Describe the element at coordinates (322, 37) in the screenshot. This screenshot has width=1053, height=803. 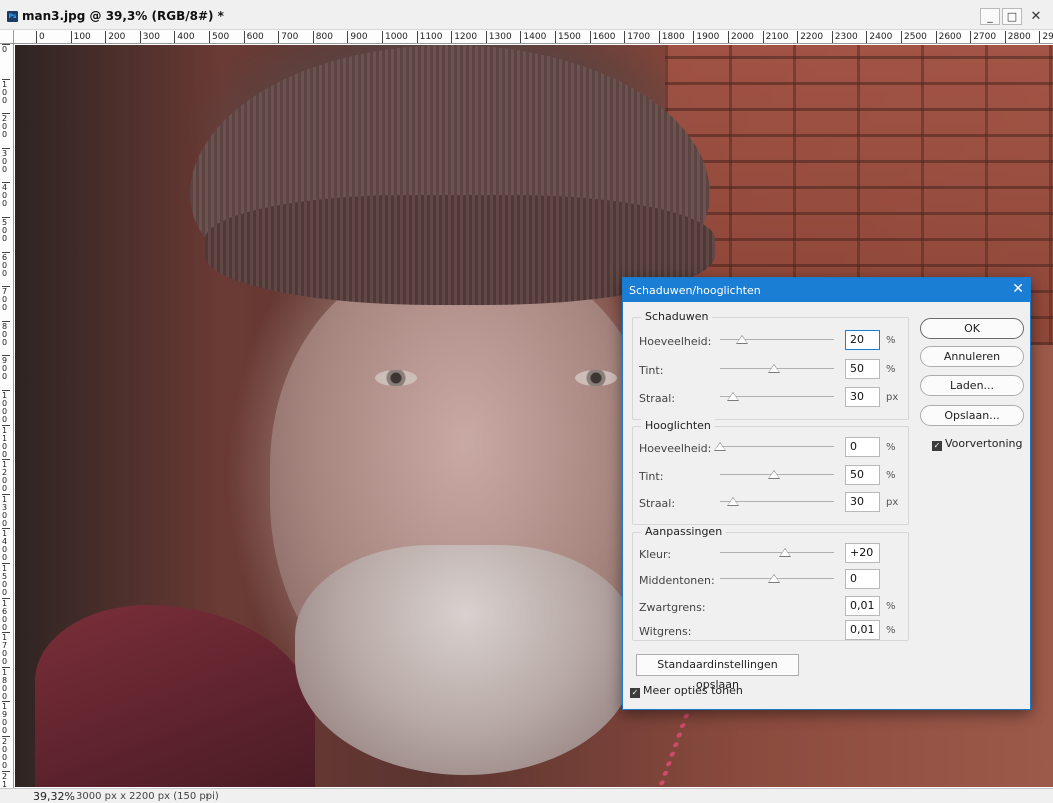
I see `ruler-tick-label: 800` at that location.